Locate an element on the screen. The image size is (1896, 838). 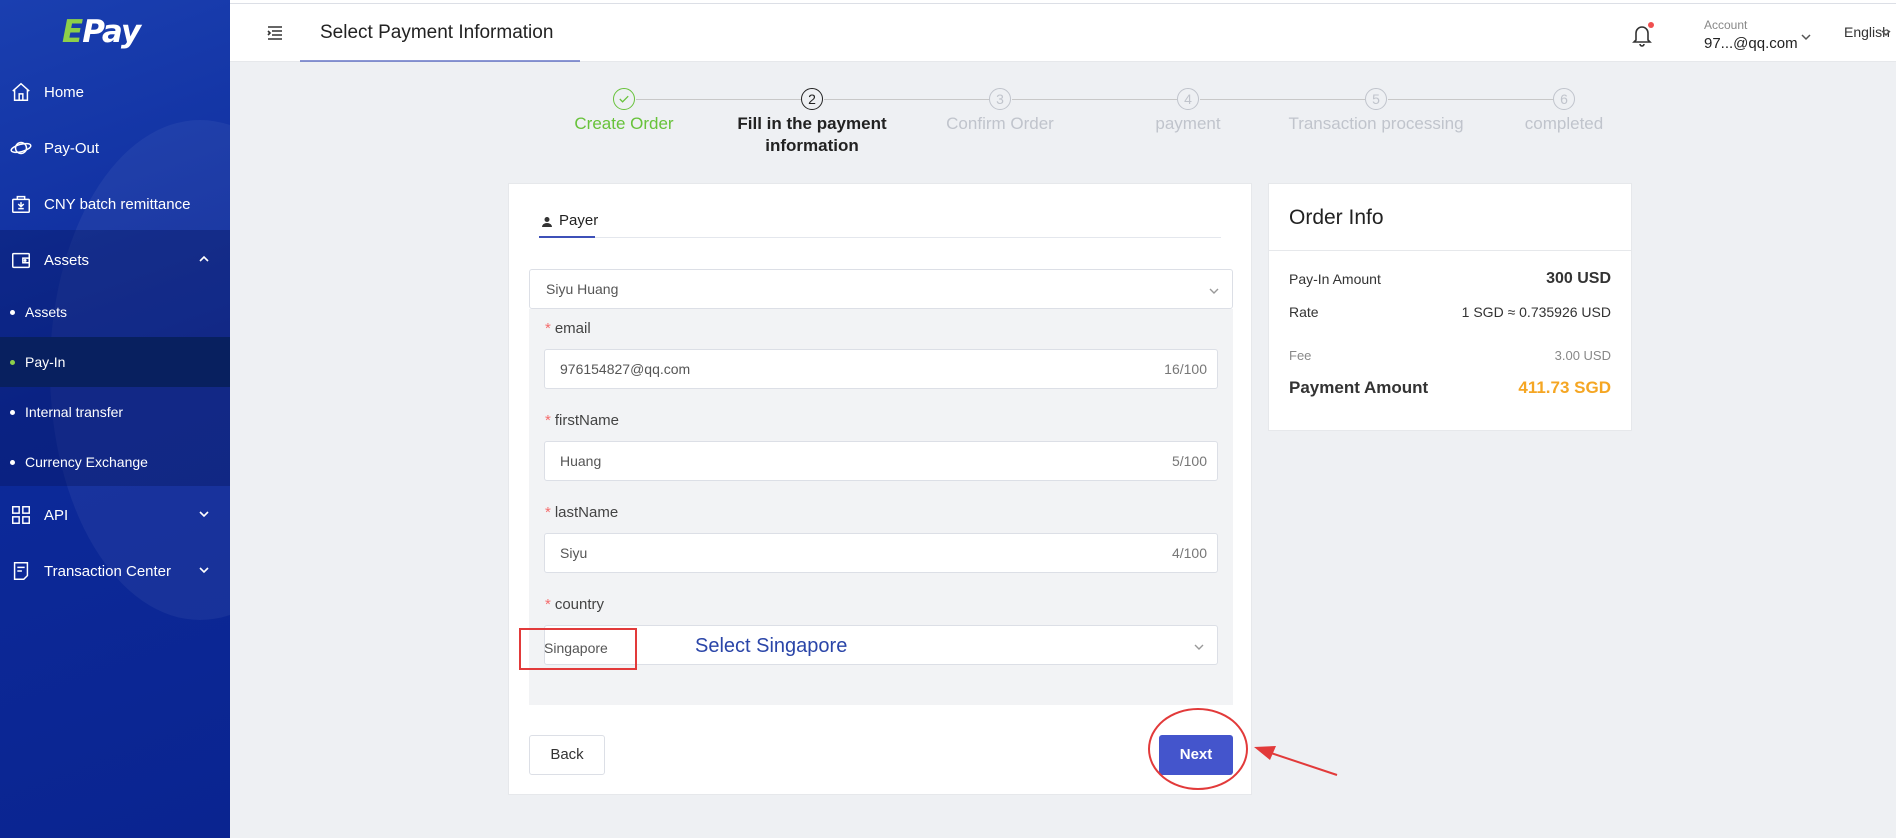
email-field: 976154827@qq.com 16/100 is located at coordinates (881, 369).